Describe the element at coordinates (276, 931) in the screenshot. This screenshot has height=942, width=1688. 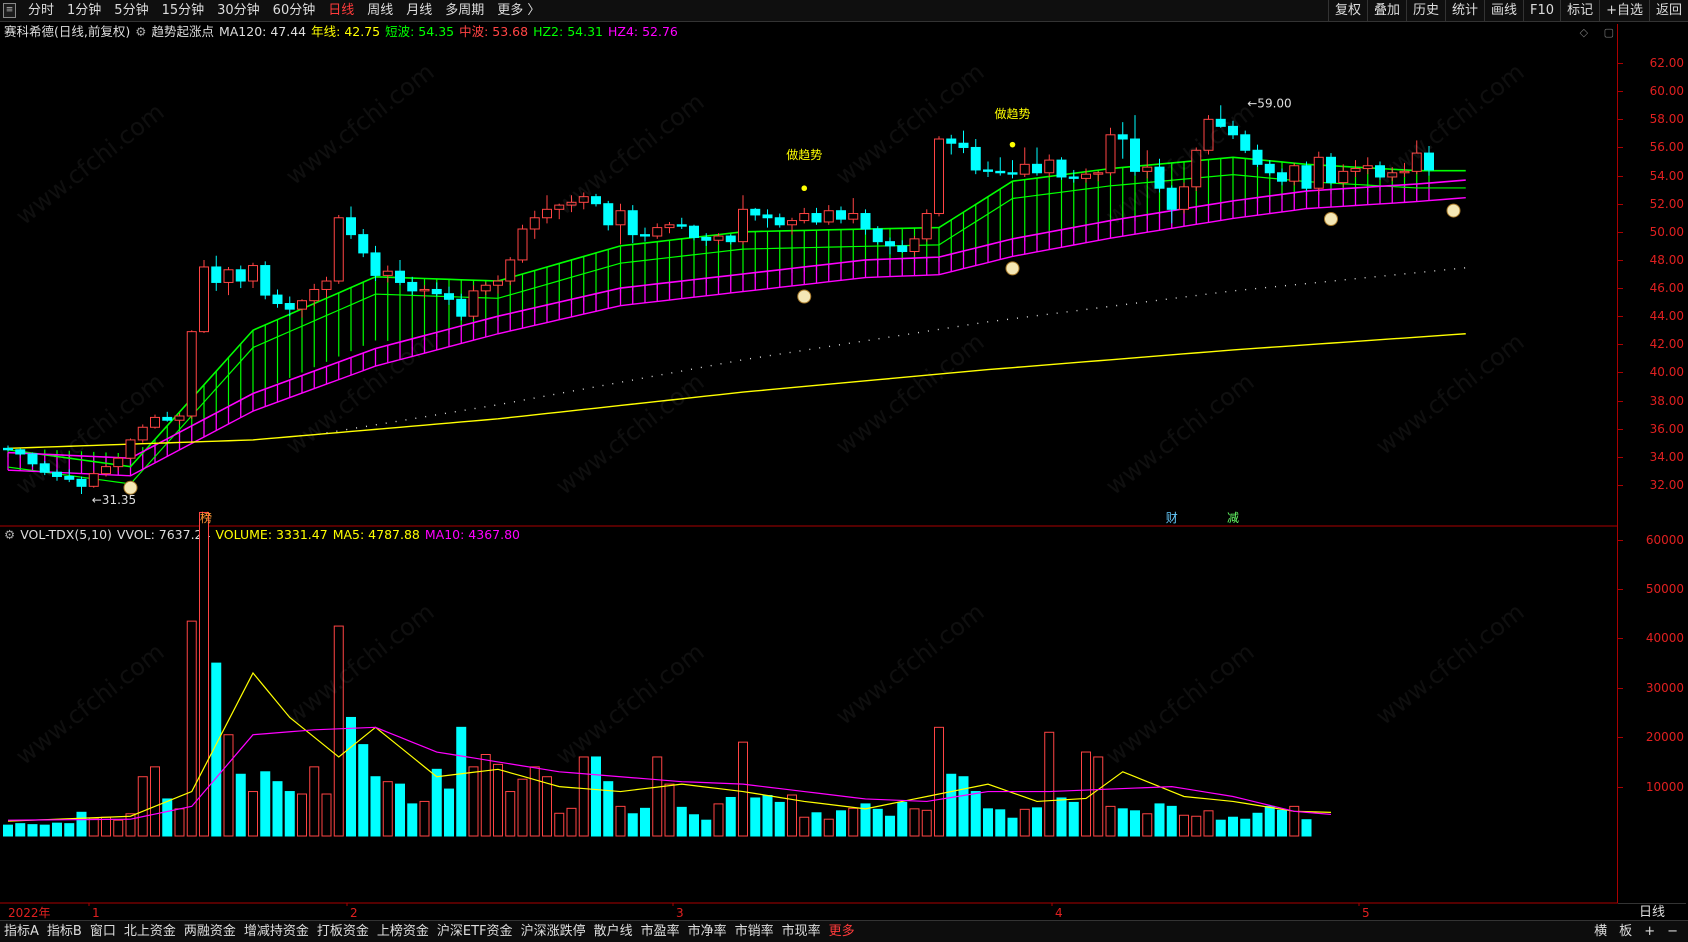
I see `bottom-tab-5: 增减持资金` at that location.